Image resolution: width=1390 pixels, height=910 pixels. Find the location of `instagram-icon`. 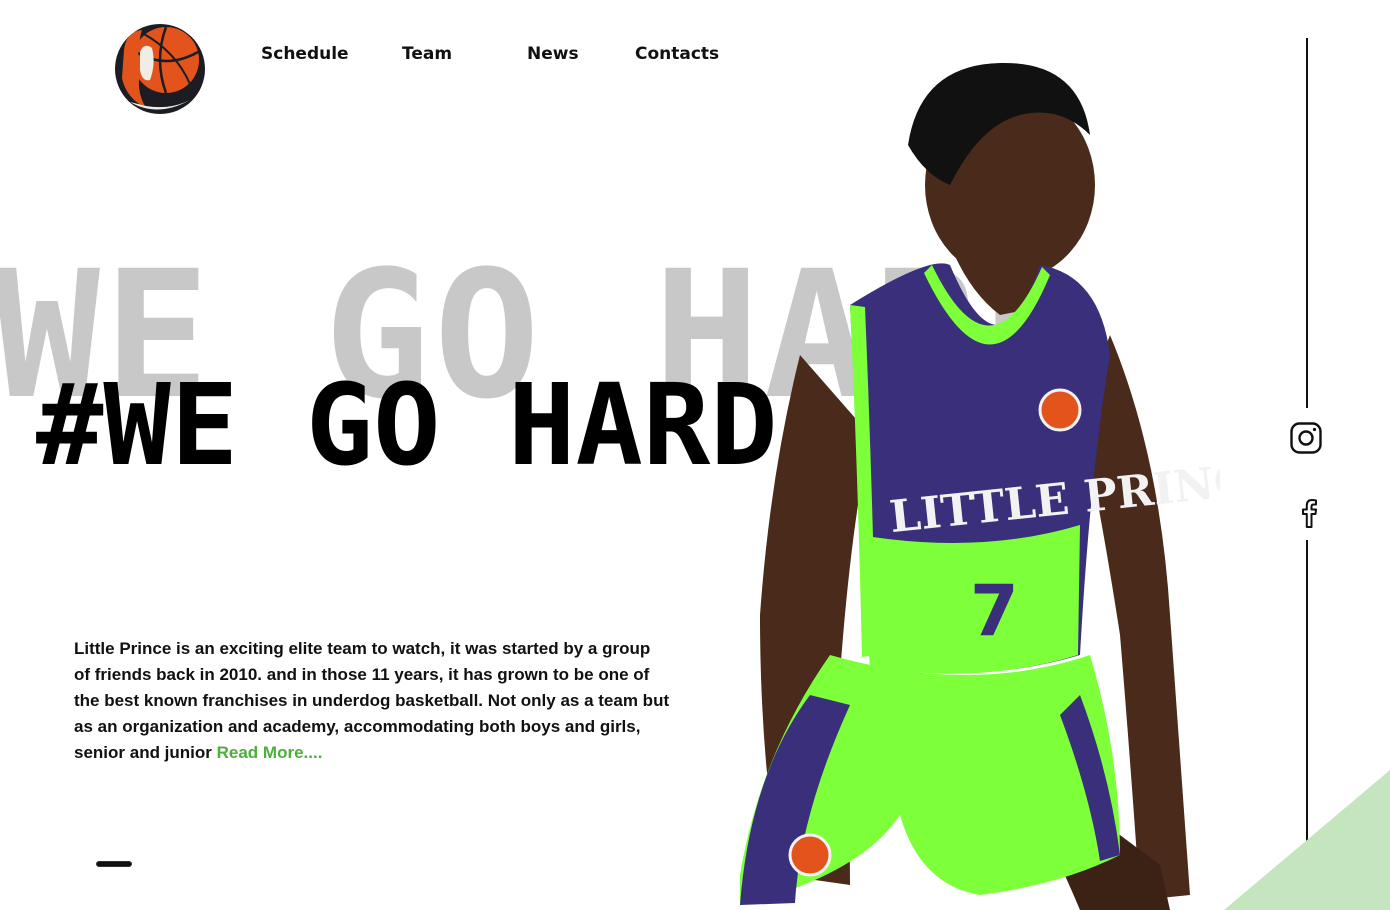

instagram-icon is located at coordinates (1306, 438).